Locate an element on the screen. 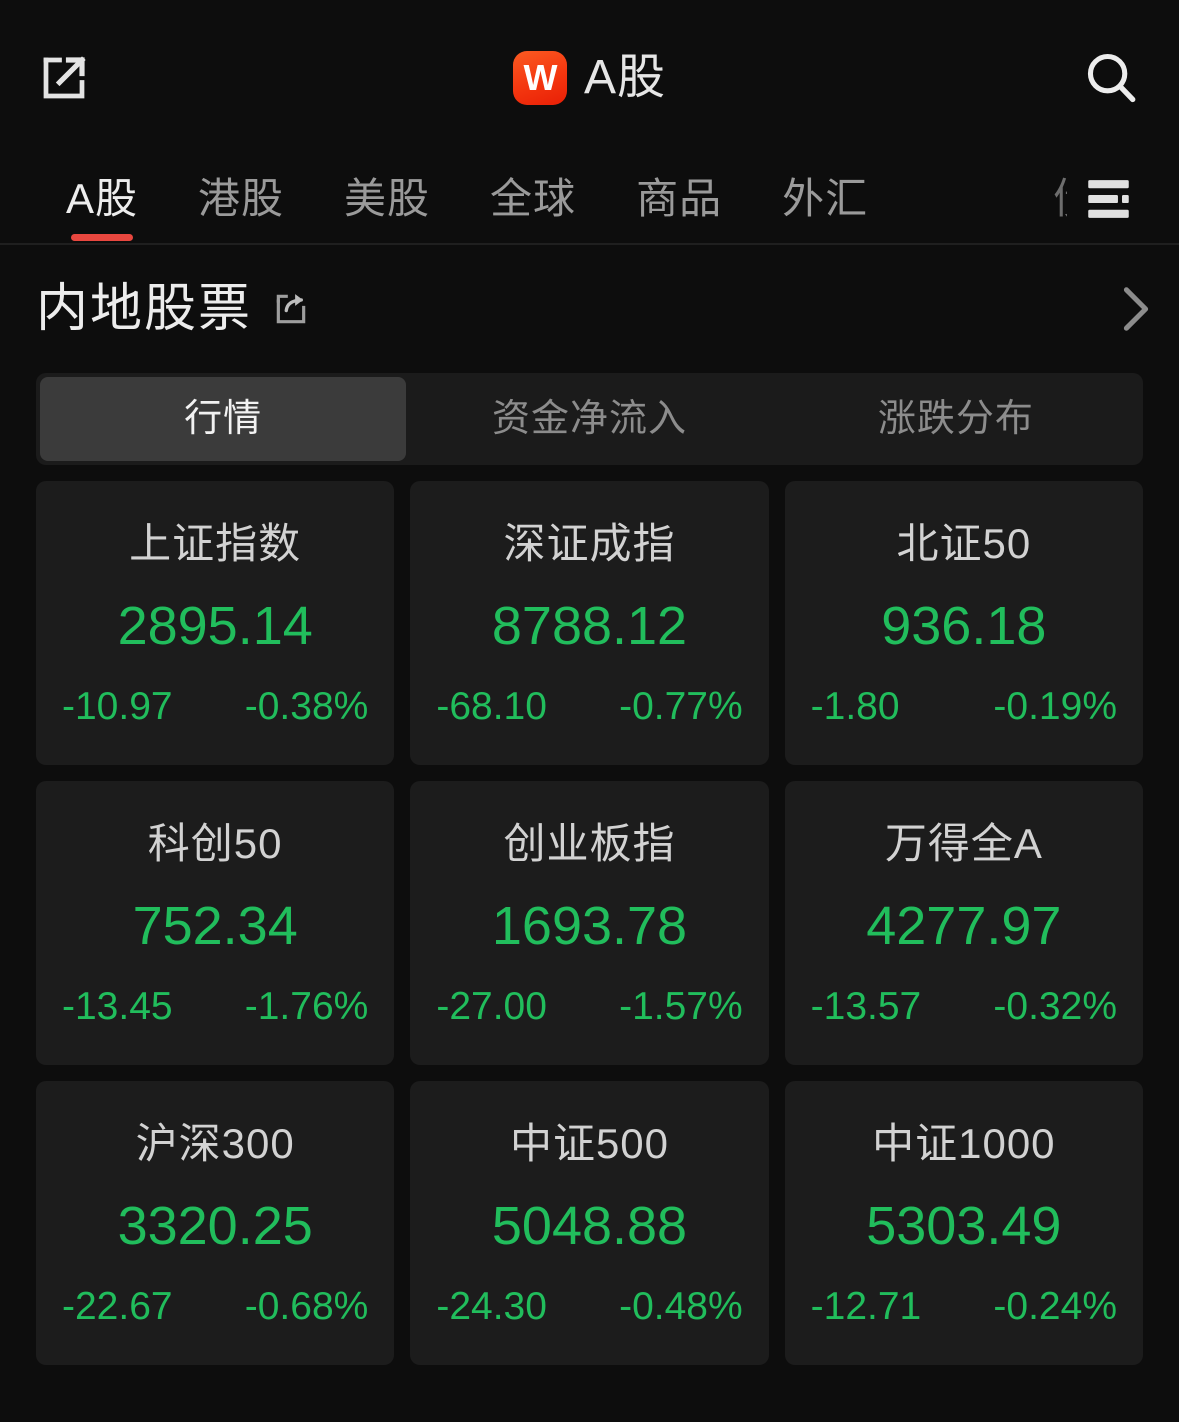  tab-label: 美股 is located at coordinates (387, 198).